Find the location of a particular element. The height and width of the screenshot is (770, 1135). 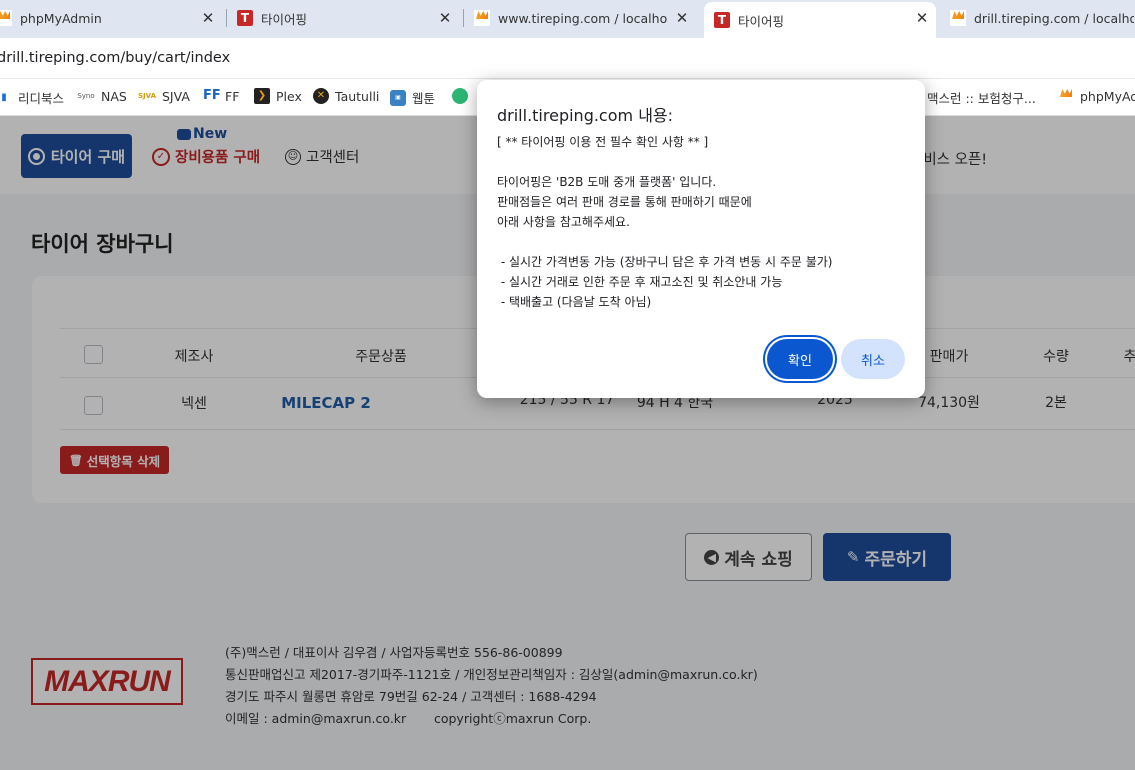

ff-icon: FF is located at coordinates (212, 95).